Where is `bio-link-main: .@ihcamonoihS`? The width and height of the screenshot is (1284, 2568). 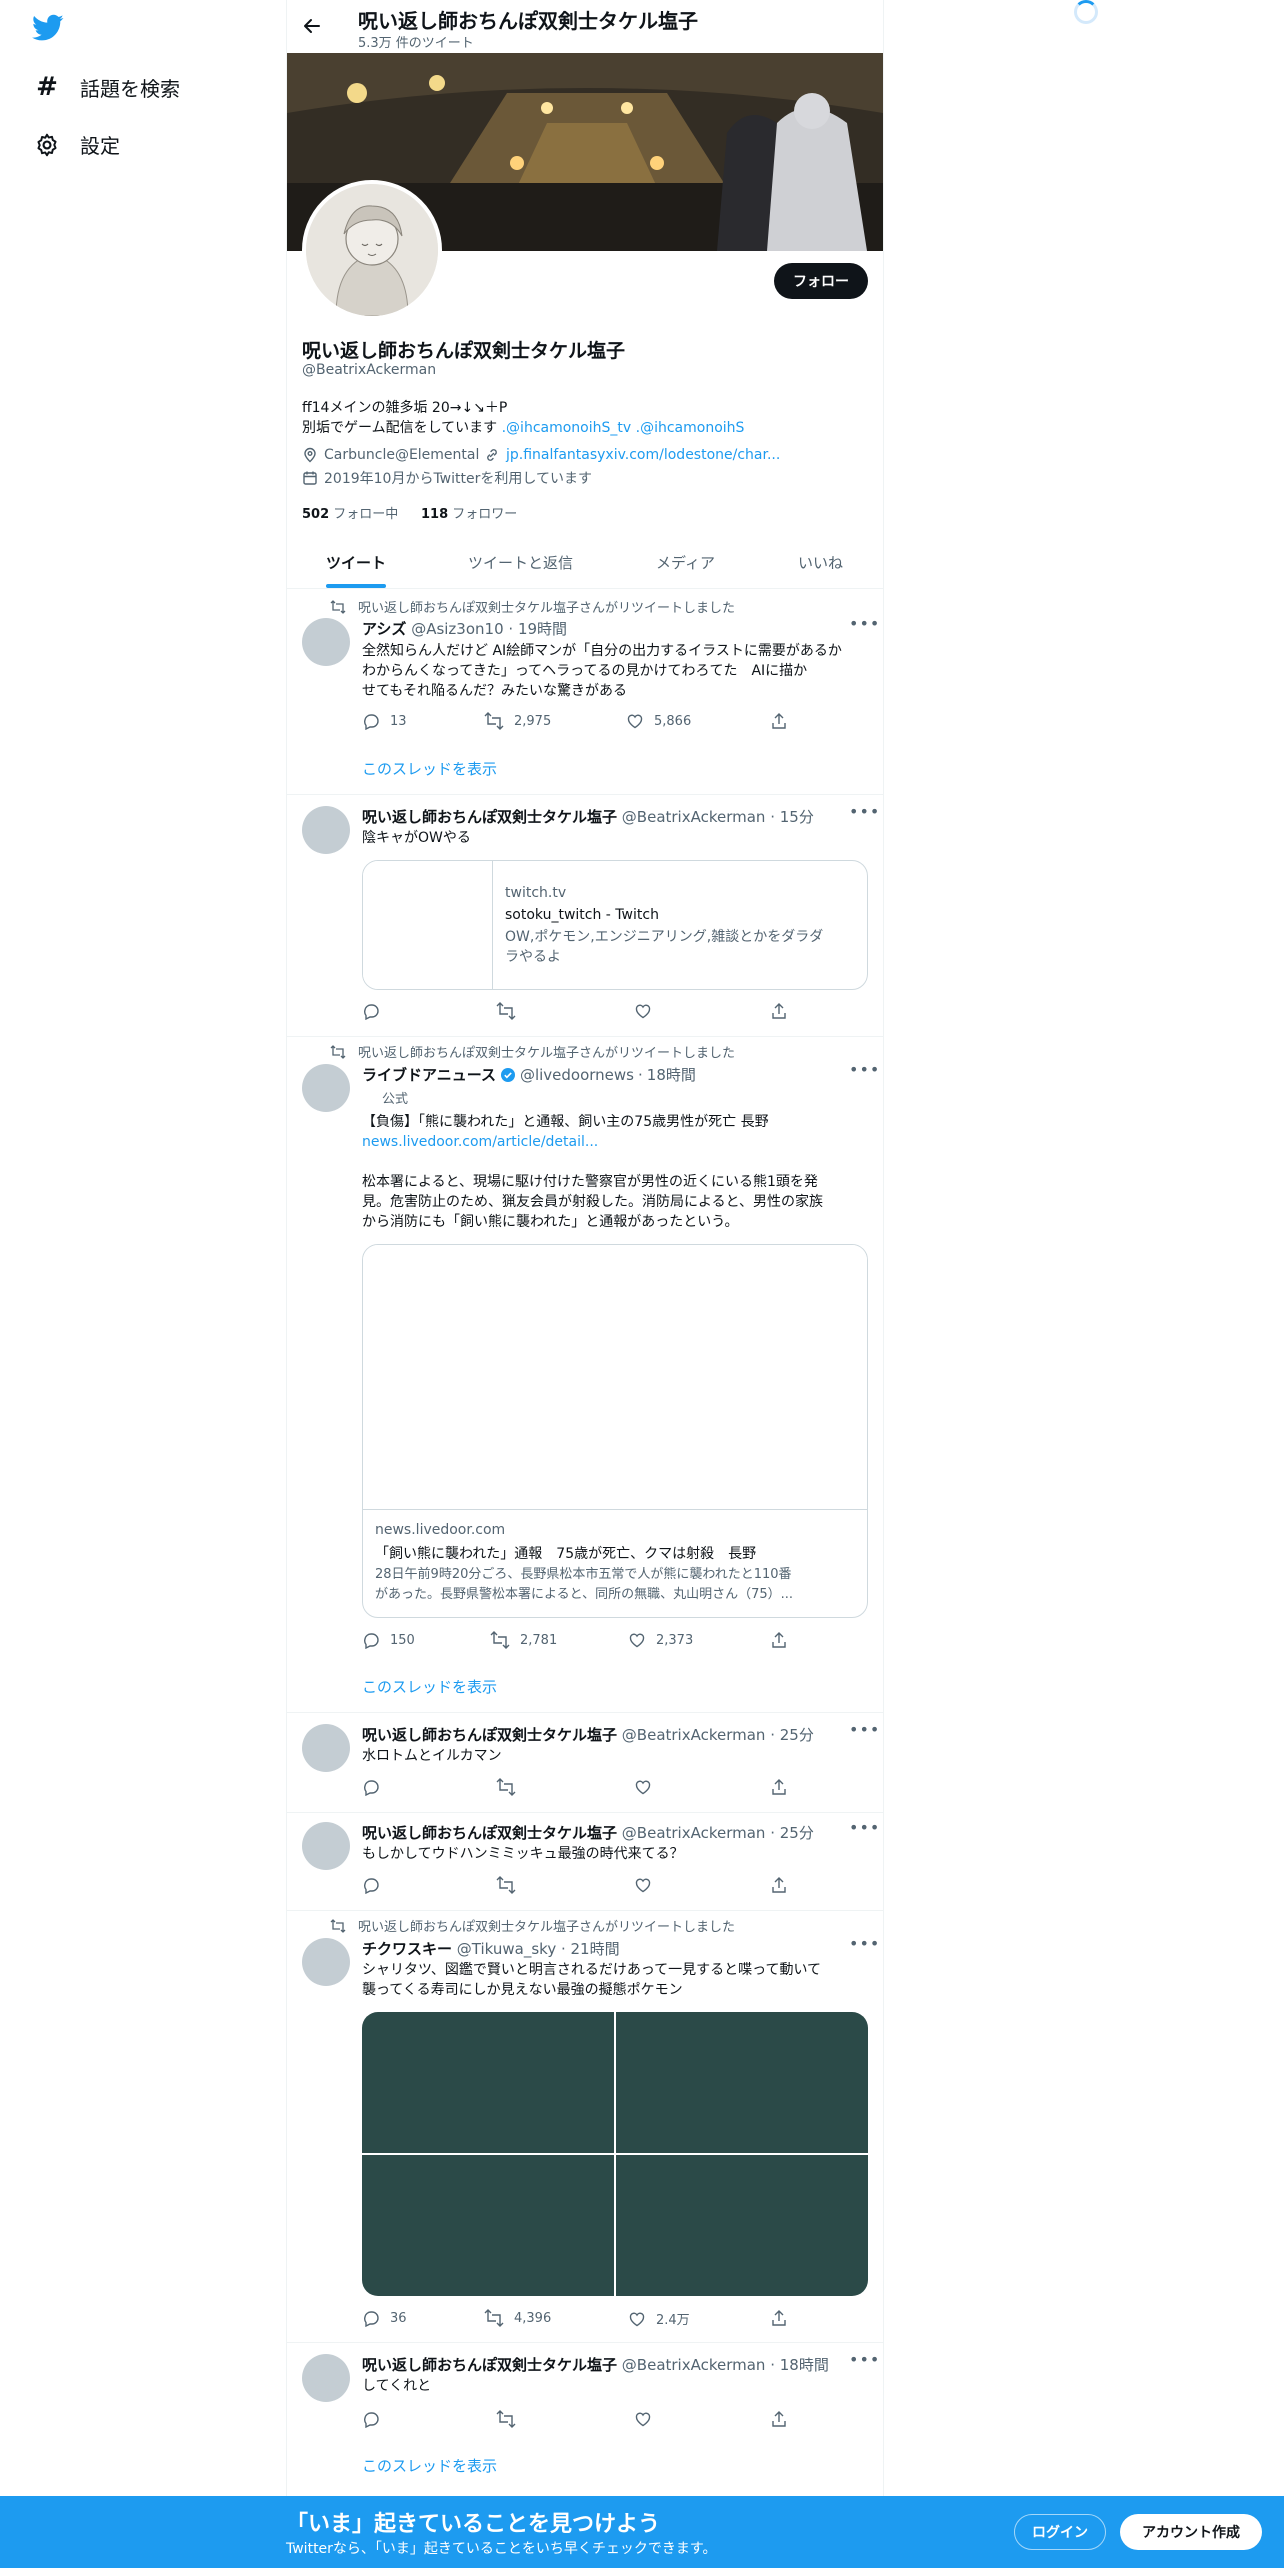 bio-link-main: .@ihcamonoihS is located at coordinates (690, 428).